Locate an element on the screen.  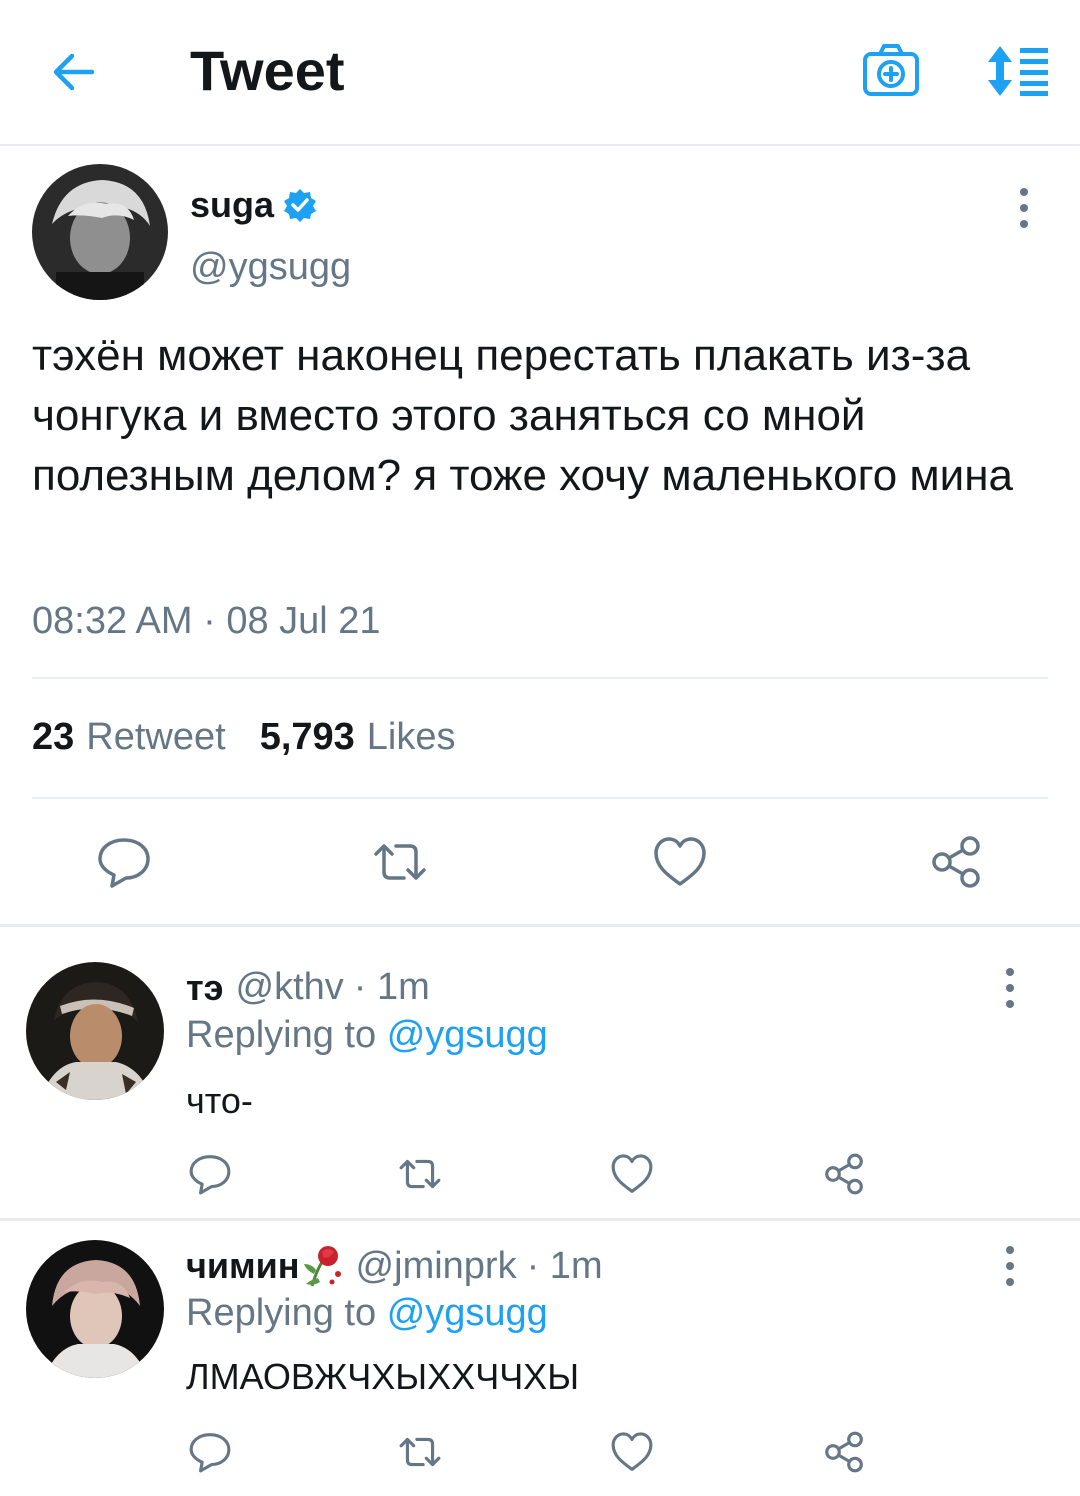
verified-badge-icon is located at coordinates (300, 205).